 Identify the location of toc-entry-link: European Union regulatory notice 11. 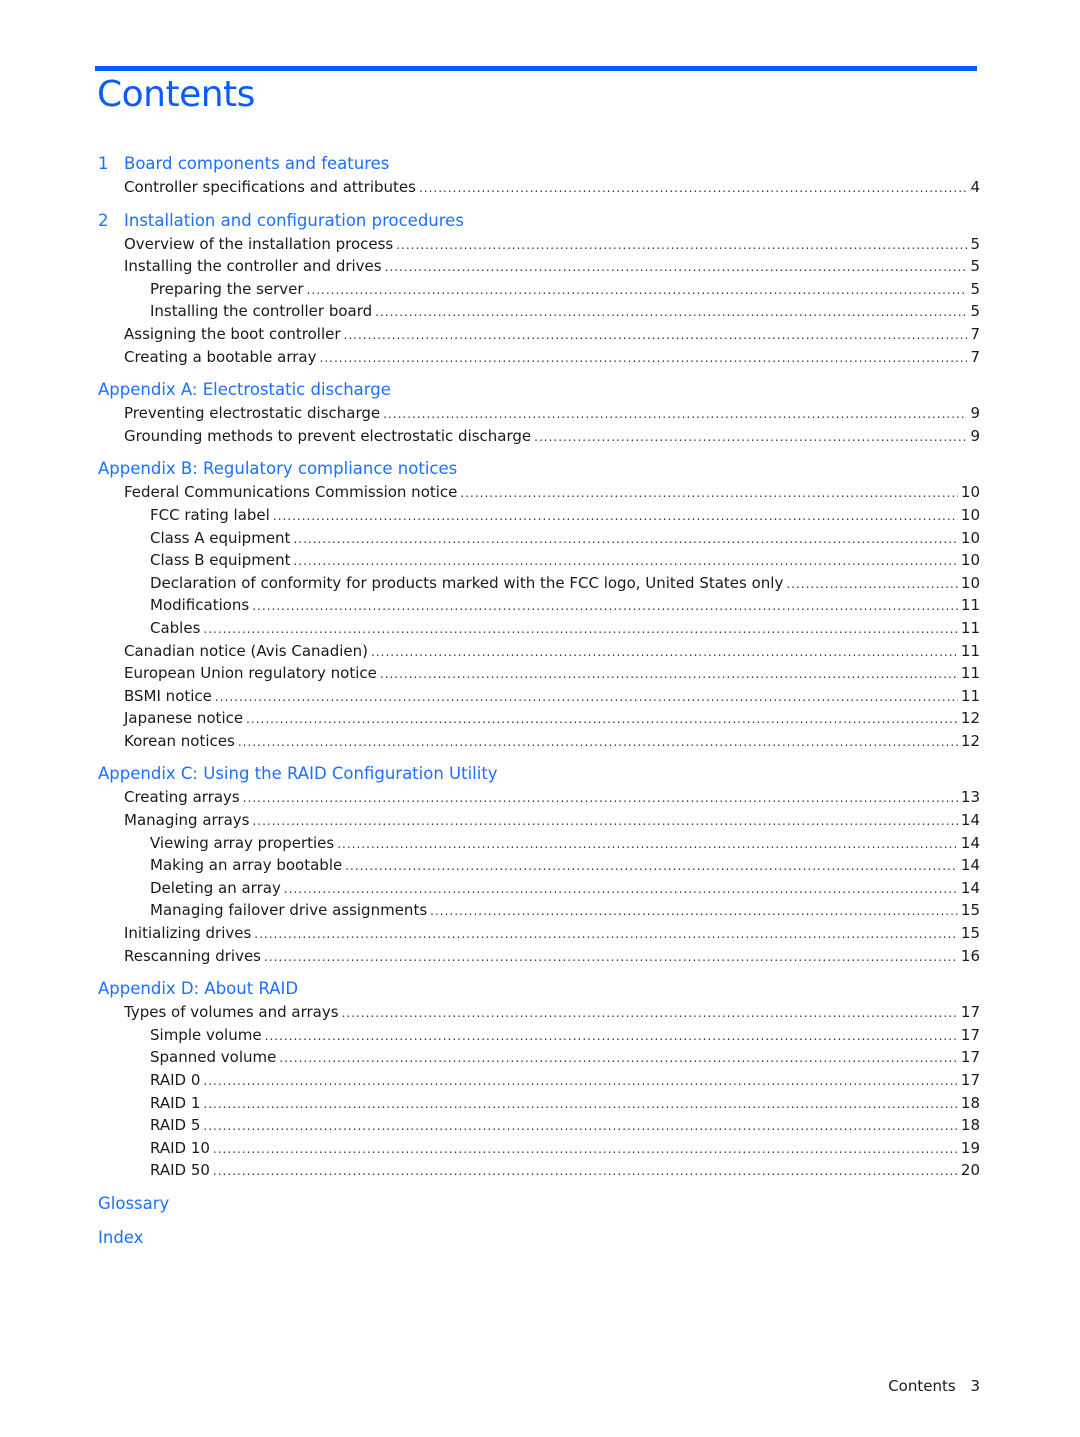
(539, 673).